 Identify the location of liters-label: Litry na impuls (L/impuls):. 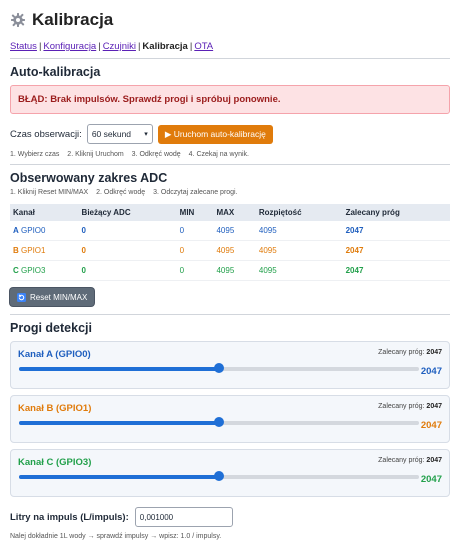
(69, 517).